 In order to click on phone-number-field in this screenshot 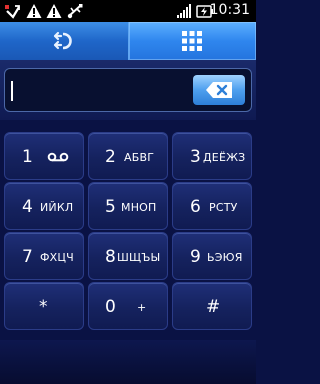, I will do `click(128, 90)`.